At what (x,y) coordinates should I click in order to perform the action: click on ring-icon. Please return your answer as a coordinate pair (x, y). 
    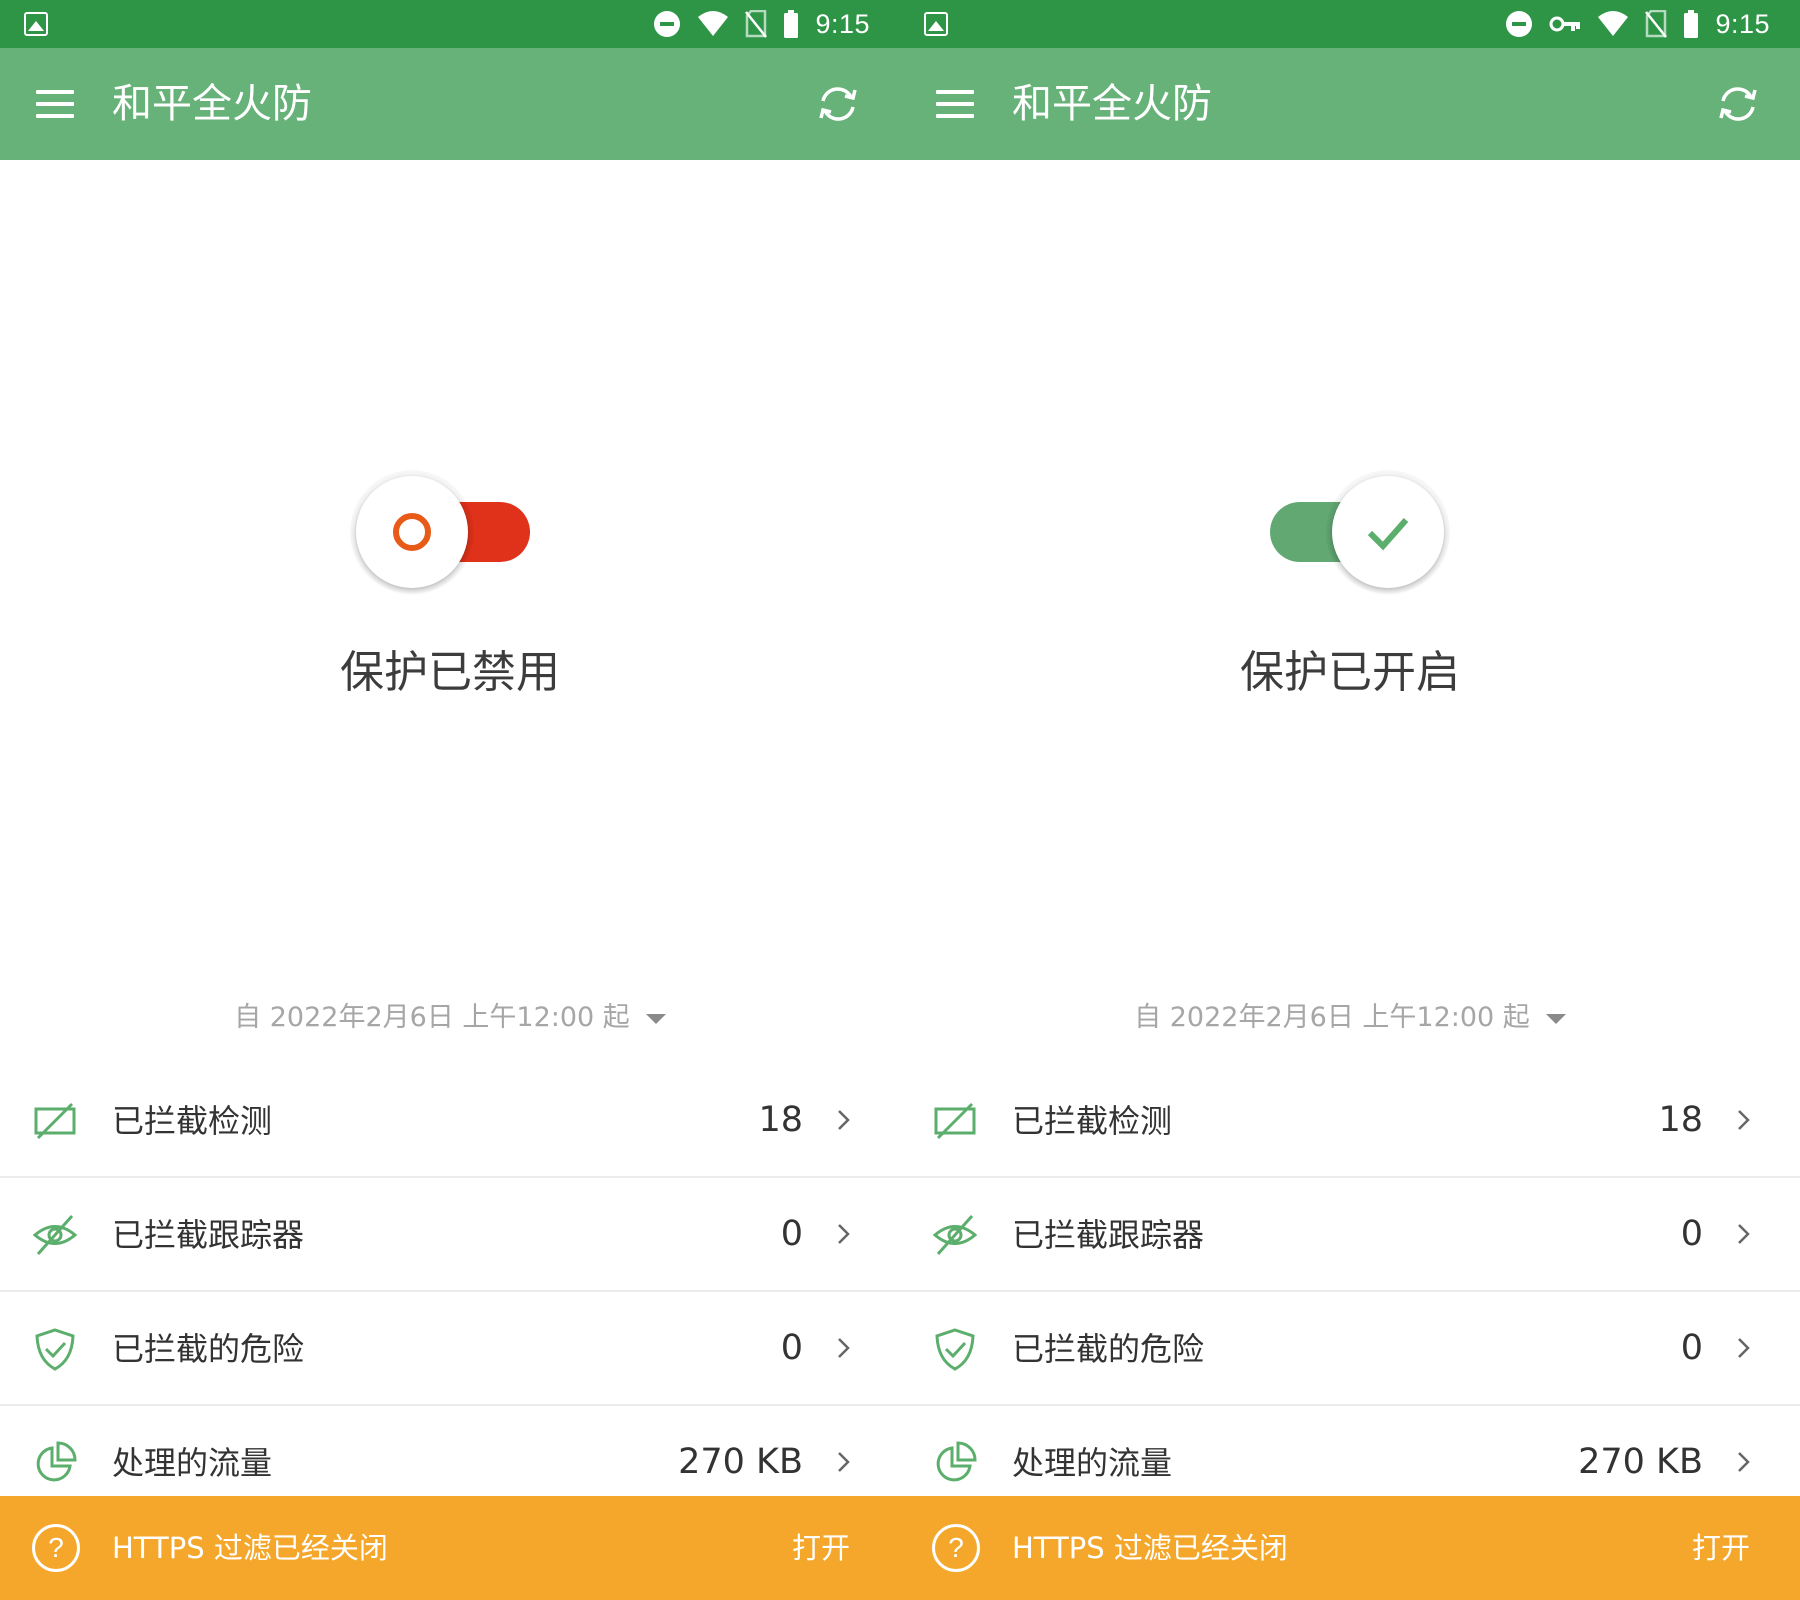
    Looking at the image, I should click on (412, 532).